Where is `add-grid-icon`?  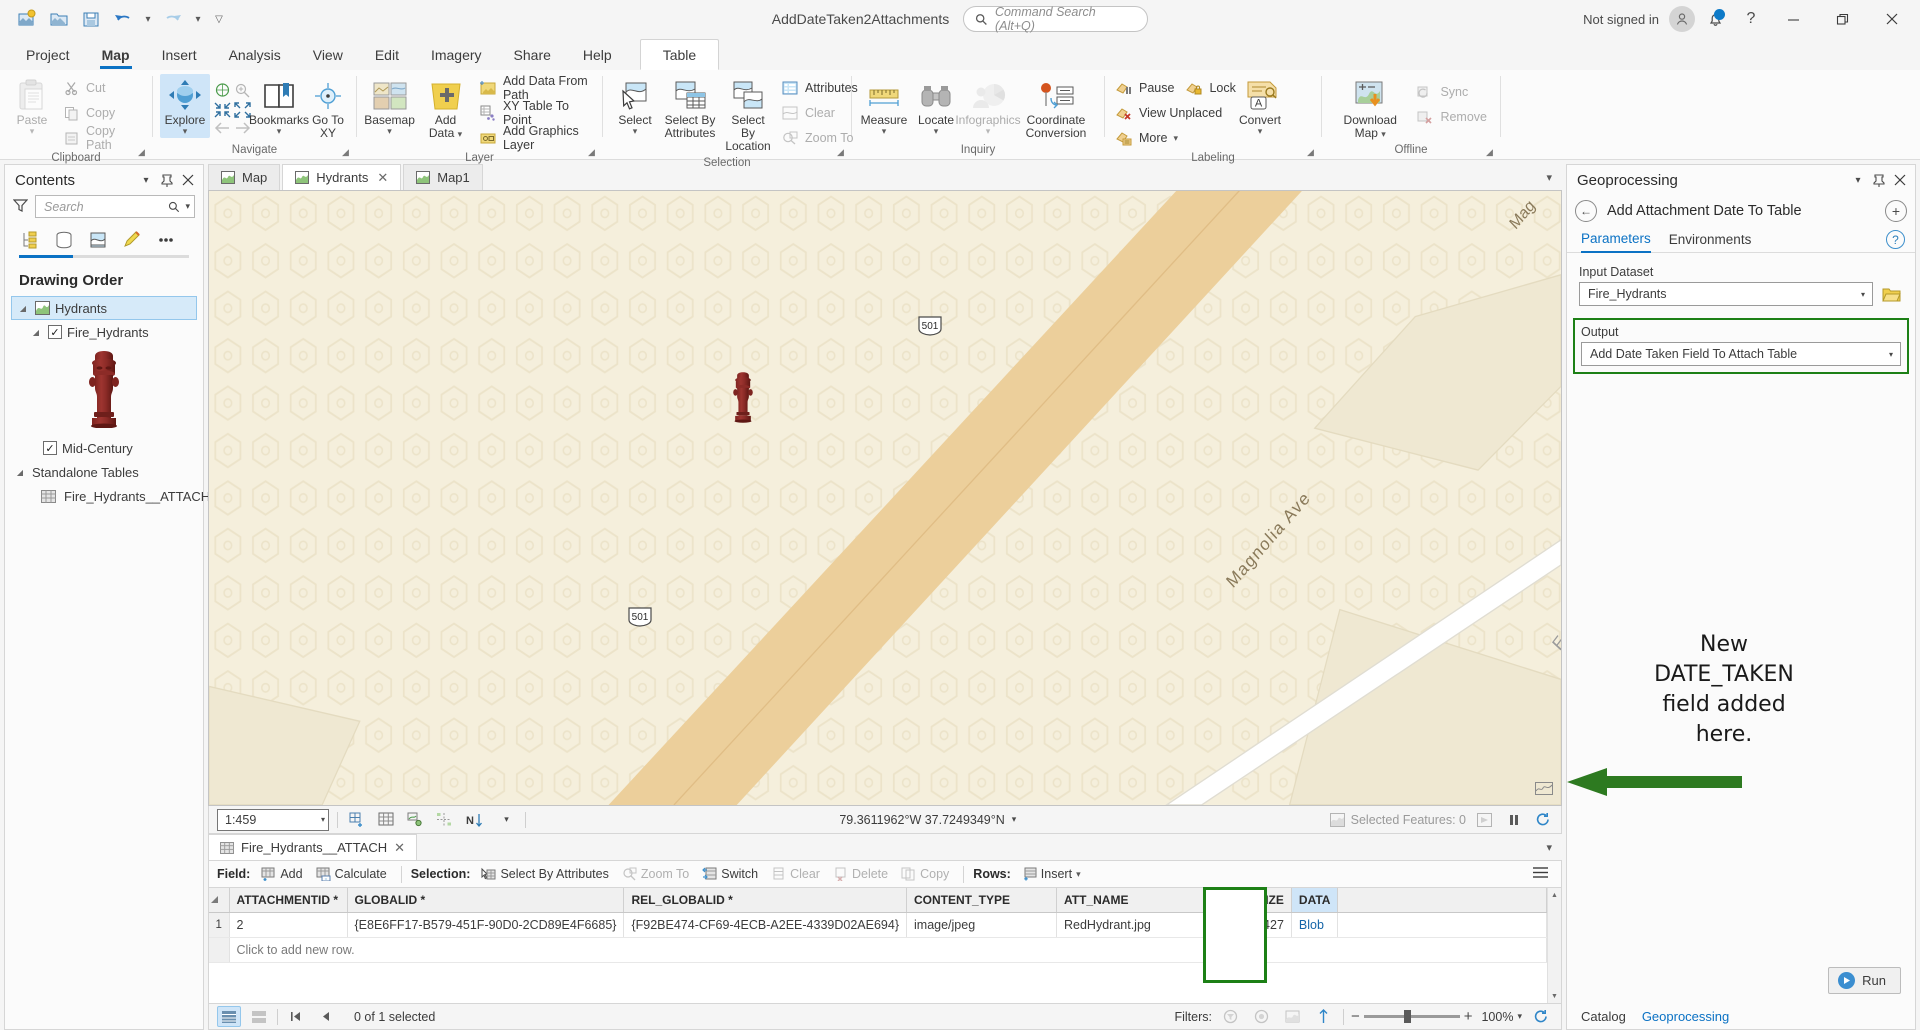
add-grid-icon is located at coordinates (356, 820).